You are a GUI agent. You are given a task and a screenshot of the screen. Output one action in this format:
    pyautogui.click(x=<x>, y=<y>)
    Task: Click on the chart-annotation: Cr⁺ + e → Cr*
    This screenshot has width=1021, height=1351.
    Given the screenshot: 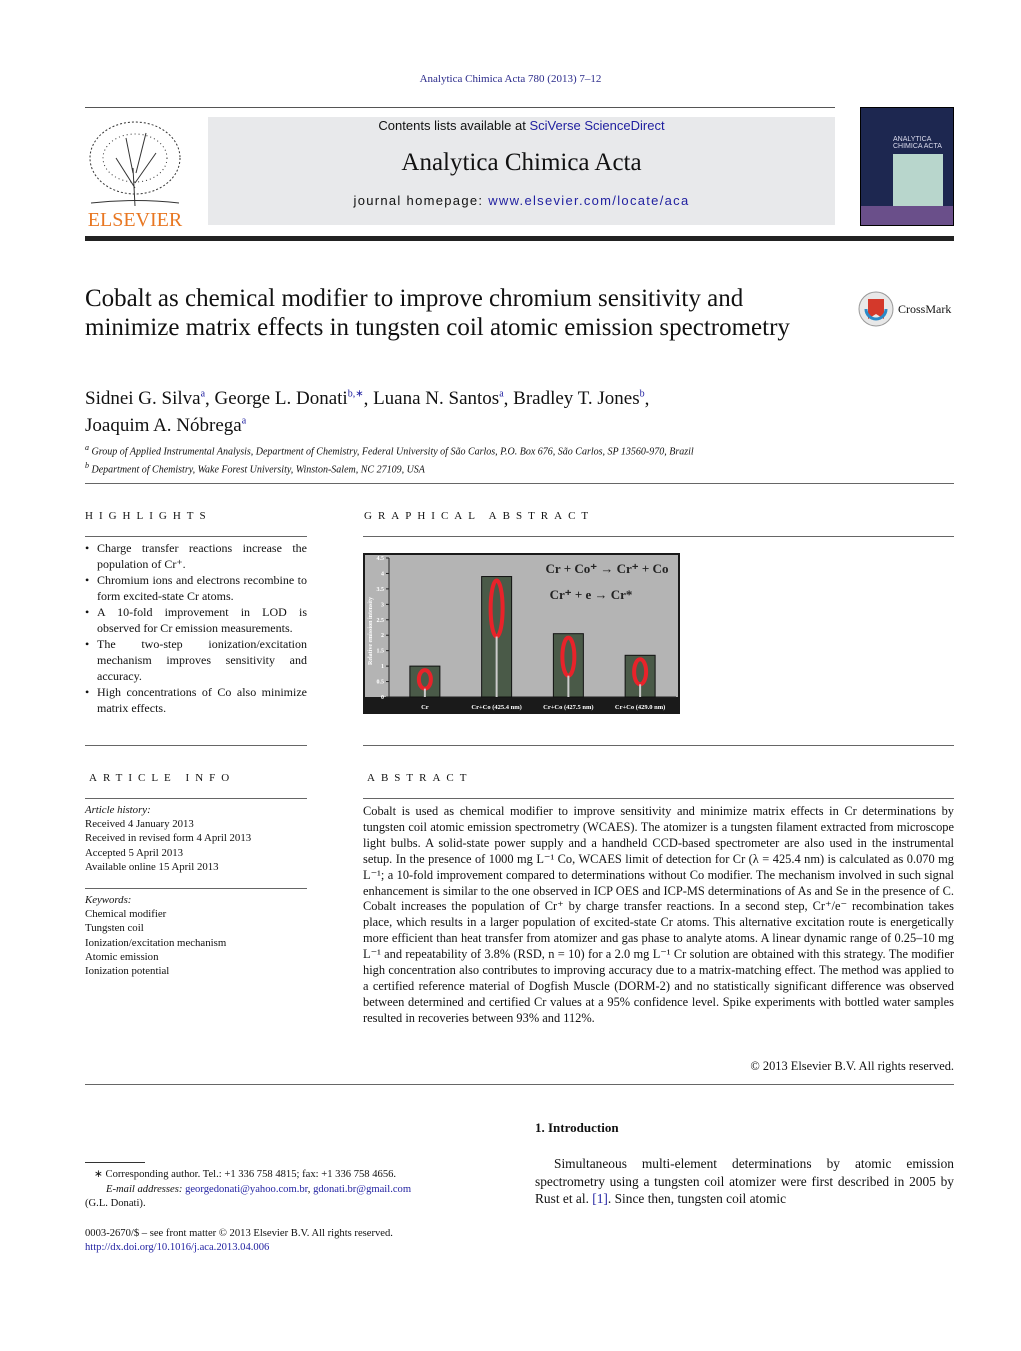 What is the action you would take?
    pyautogui.click(x=591, y=594)
    